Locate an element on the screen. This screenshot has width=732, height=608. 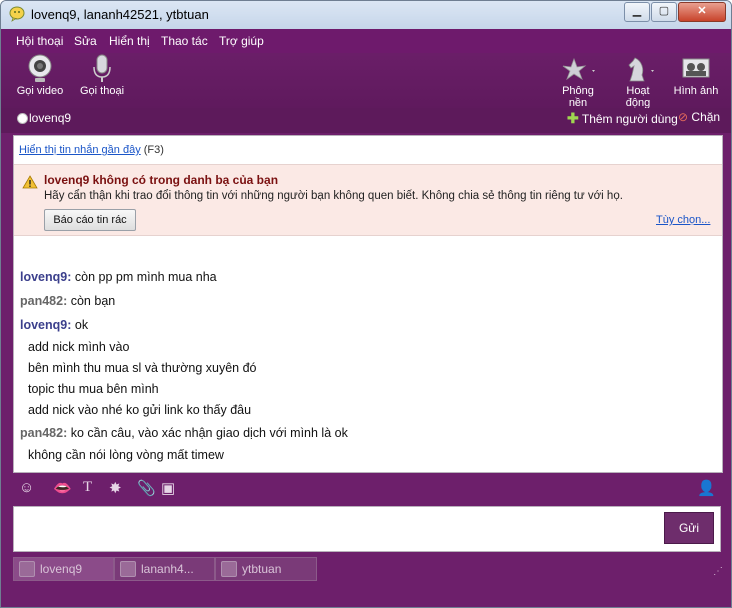
messenger-icon is located at coordinates (17, 14).